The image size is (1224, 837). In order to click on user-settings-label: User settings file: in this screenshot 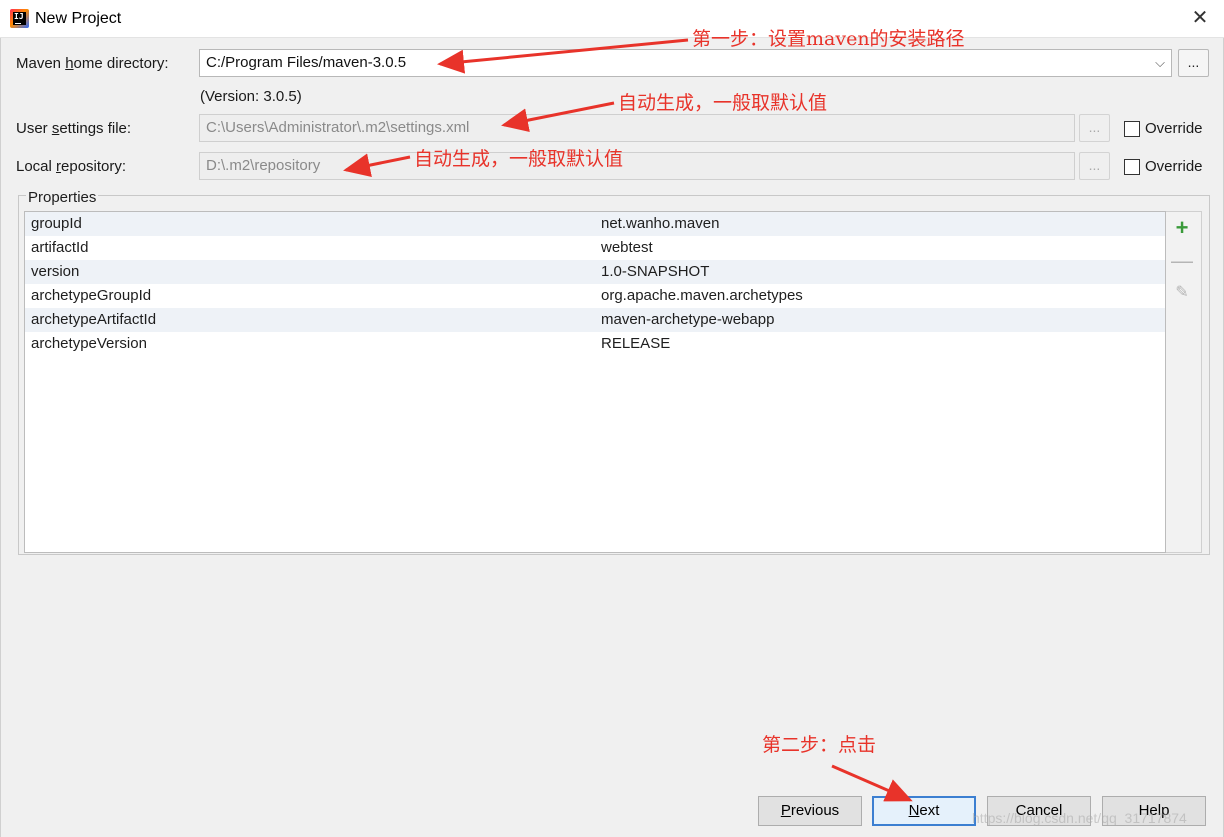, I will do `click(74, 128)`.